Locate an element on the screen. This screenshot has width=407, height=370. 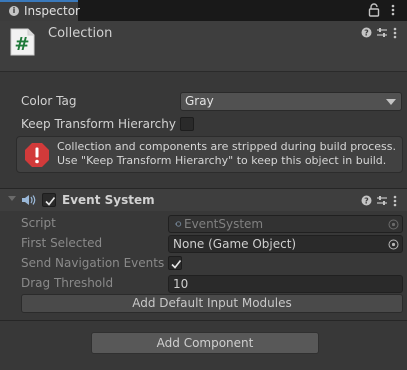
add-default-input-modules-button: Add Default Input Modules is located at coordinates (212, 303).